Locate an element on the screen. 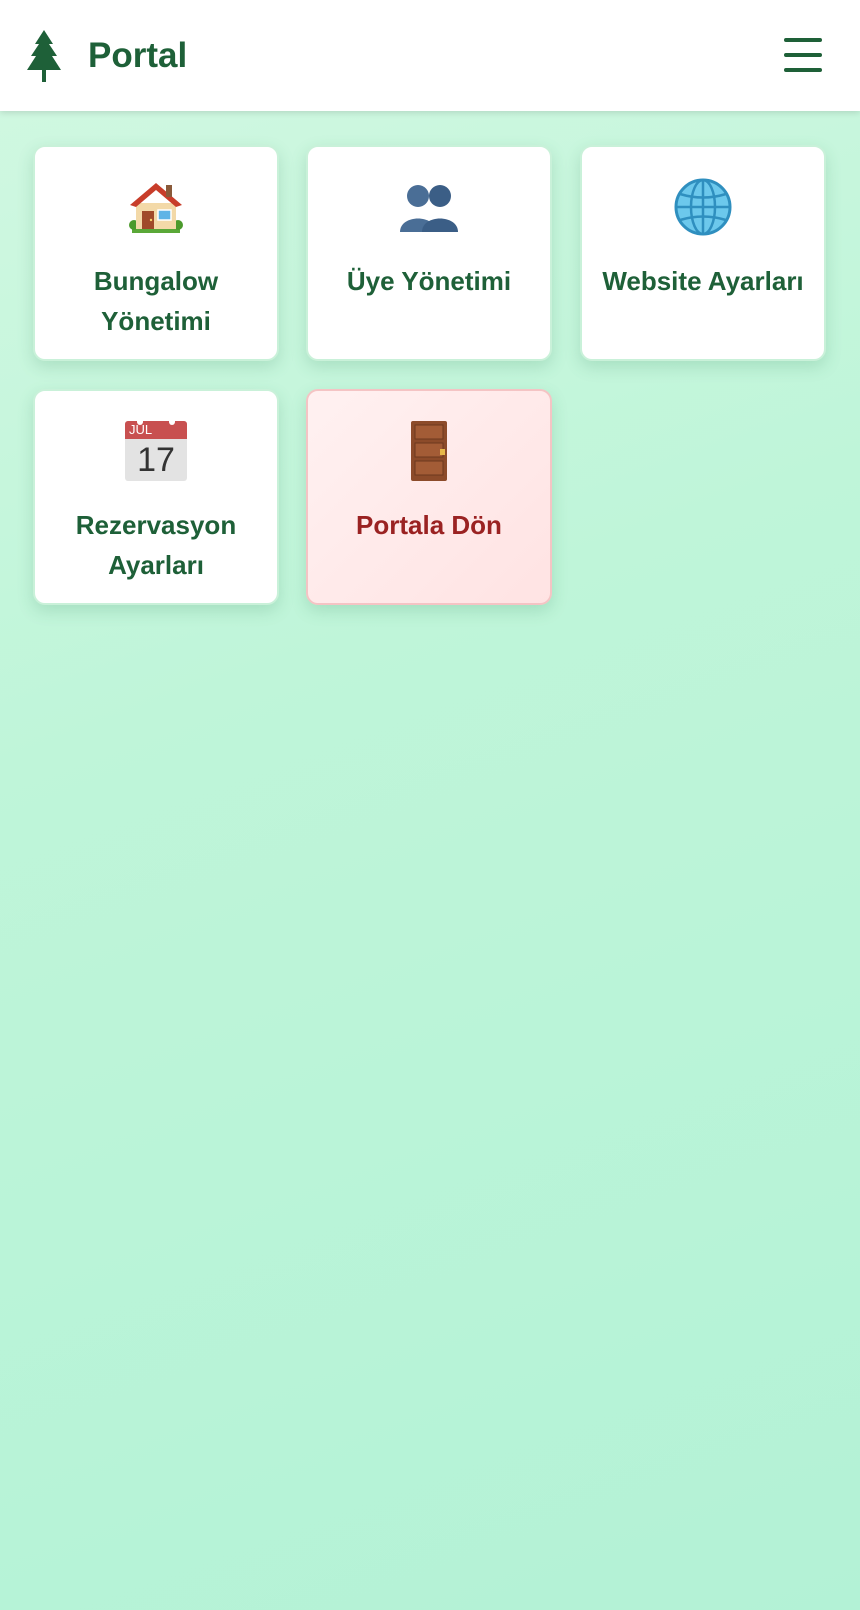 The image size is (860, 1610). calendar-day: 17 is located at coordinates (156, 460).